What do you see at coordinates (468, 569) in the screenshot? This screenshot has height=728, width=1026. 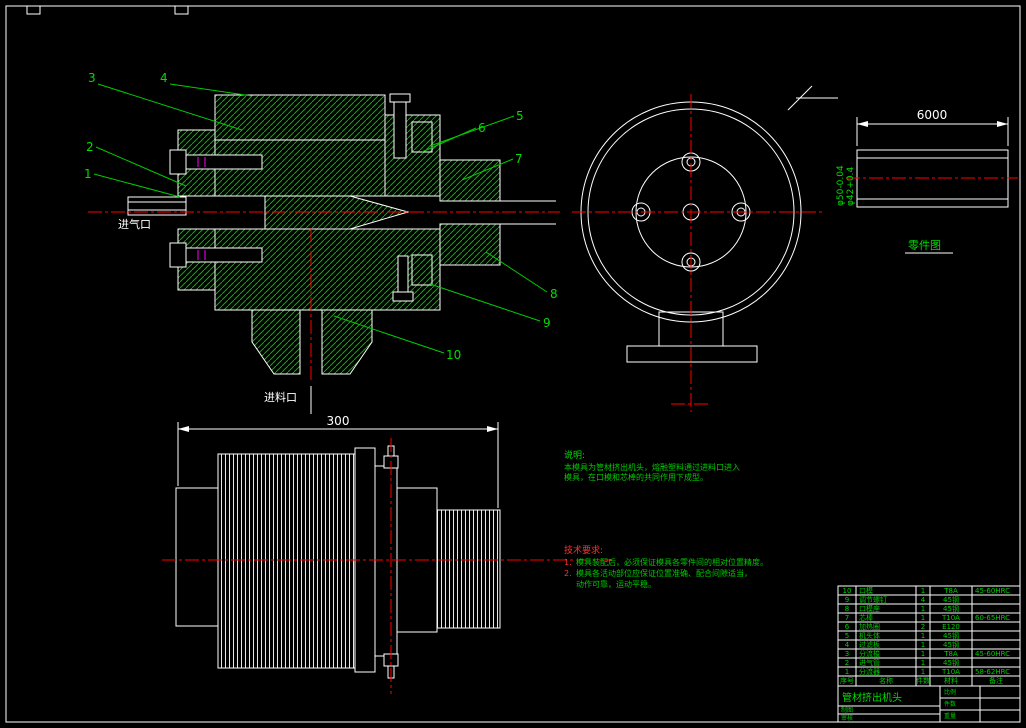 I see `ribbed-body-small` at bounding box center [468, 569].